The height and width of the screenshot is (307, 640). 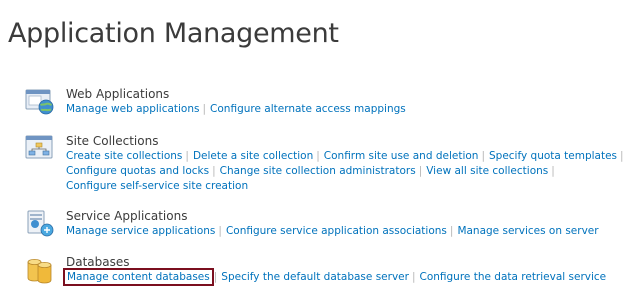 What do you see at coordinates (512, 277) in the screenshot?
I see `configure-data-retrieval-service-link: Configure the data retrieval service` at bounding box center [512, 277].